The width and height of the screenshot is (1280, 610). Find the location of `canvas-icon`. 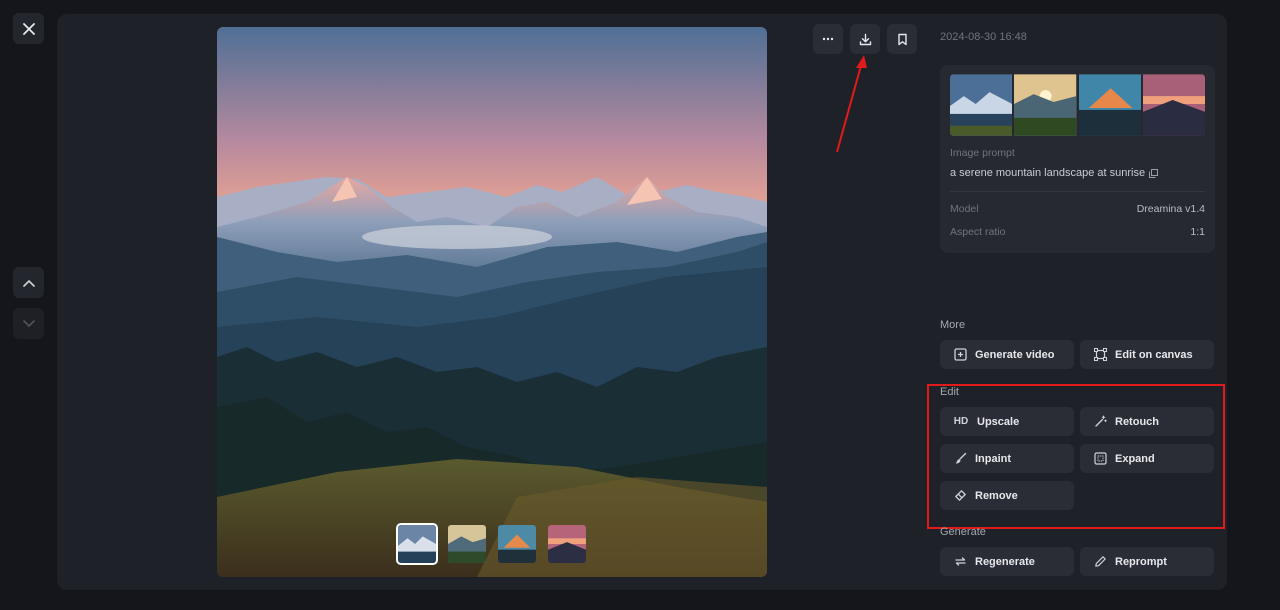

canvas-icon is located at coordinates (1100, 355).